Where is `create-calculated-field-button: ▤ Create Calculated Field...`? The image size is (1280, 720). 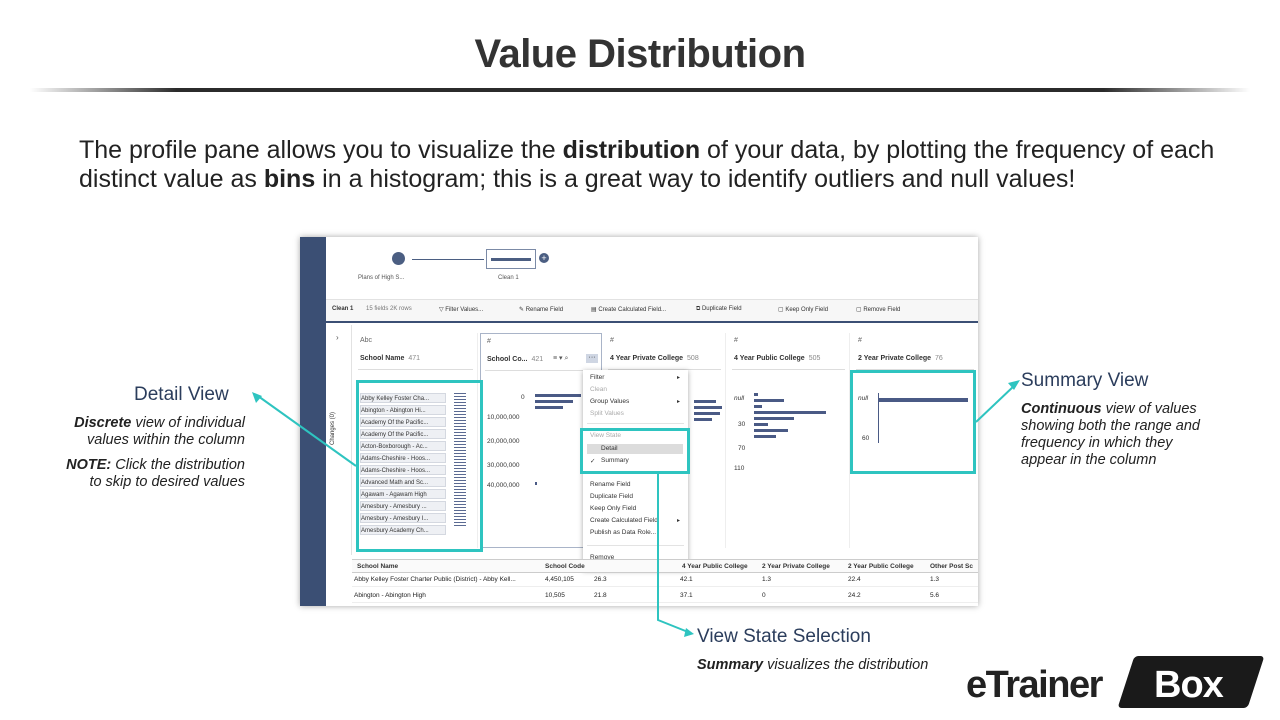 create-calculated-field-button: ▤ Create Calculated Field... is located at coordinates (628, 309).